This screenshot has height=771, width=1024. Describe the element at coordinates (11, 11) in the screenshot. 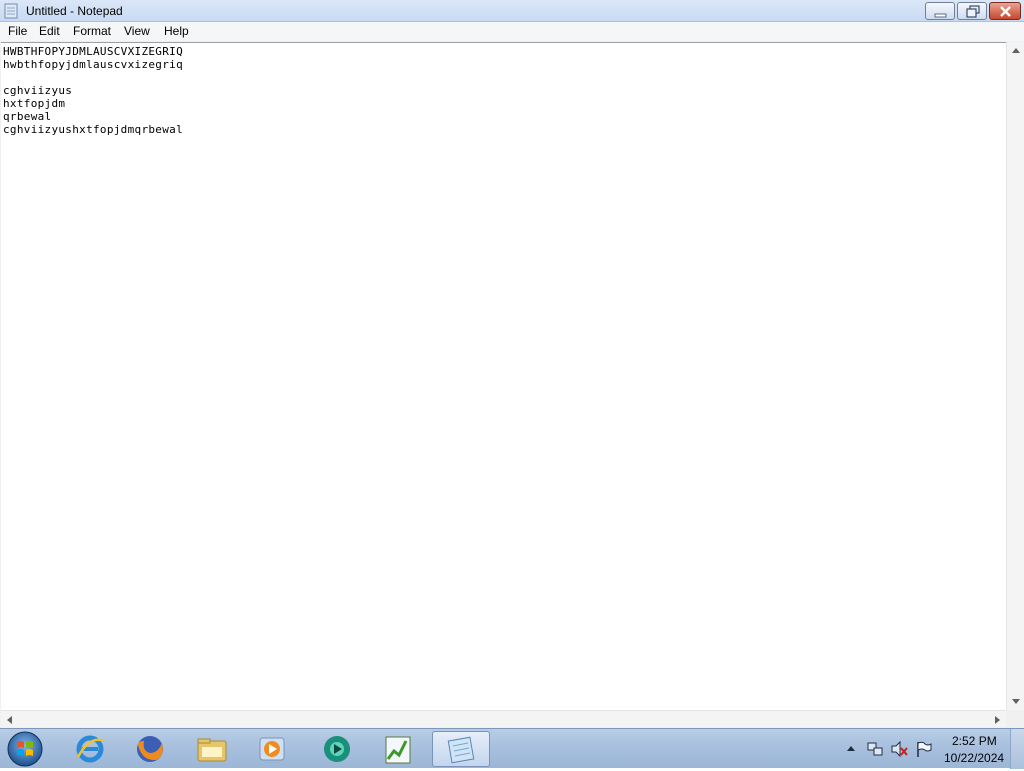

I see `notepad-app-icon` at that location.